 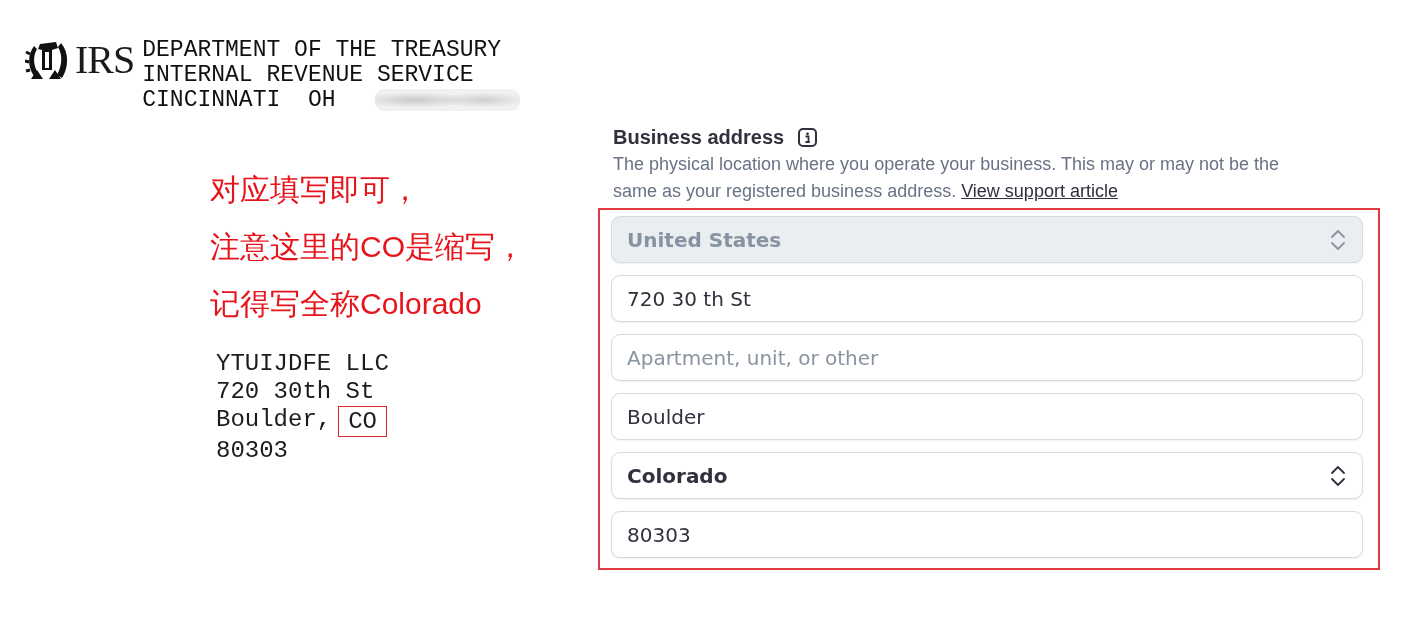 What do you see at coordinates (987, 298) in the screenshot?
I see `street-address-field: 720 30 th St` at bounding box center [987, 298].